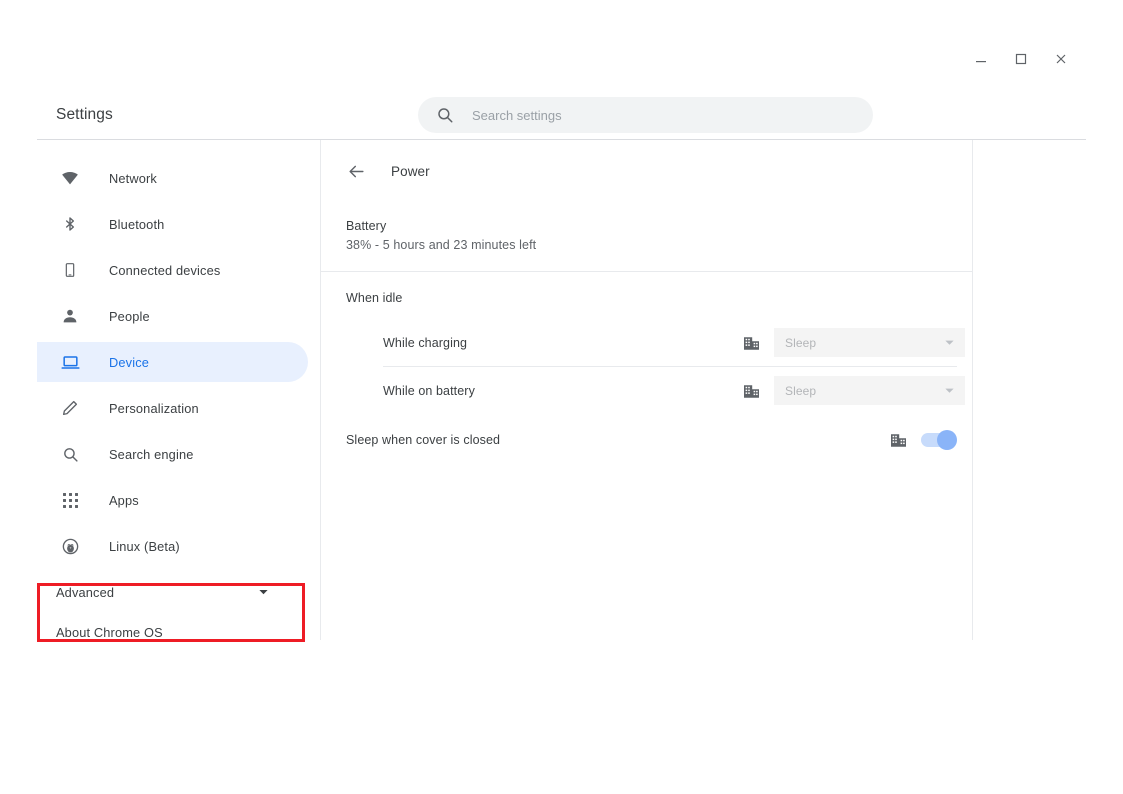 Image resolution: width=1123 pixels, height=794 pixels. What do you see at coordinates (129, 362) in the screenshot?
I see `sidebar-item-label: Device` at bounding box center [129, 362].